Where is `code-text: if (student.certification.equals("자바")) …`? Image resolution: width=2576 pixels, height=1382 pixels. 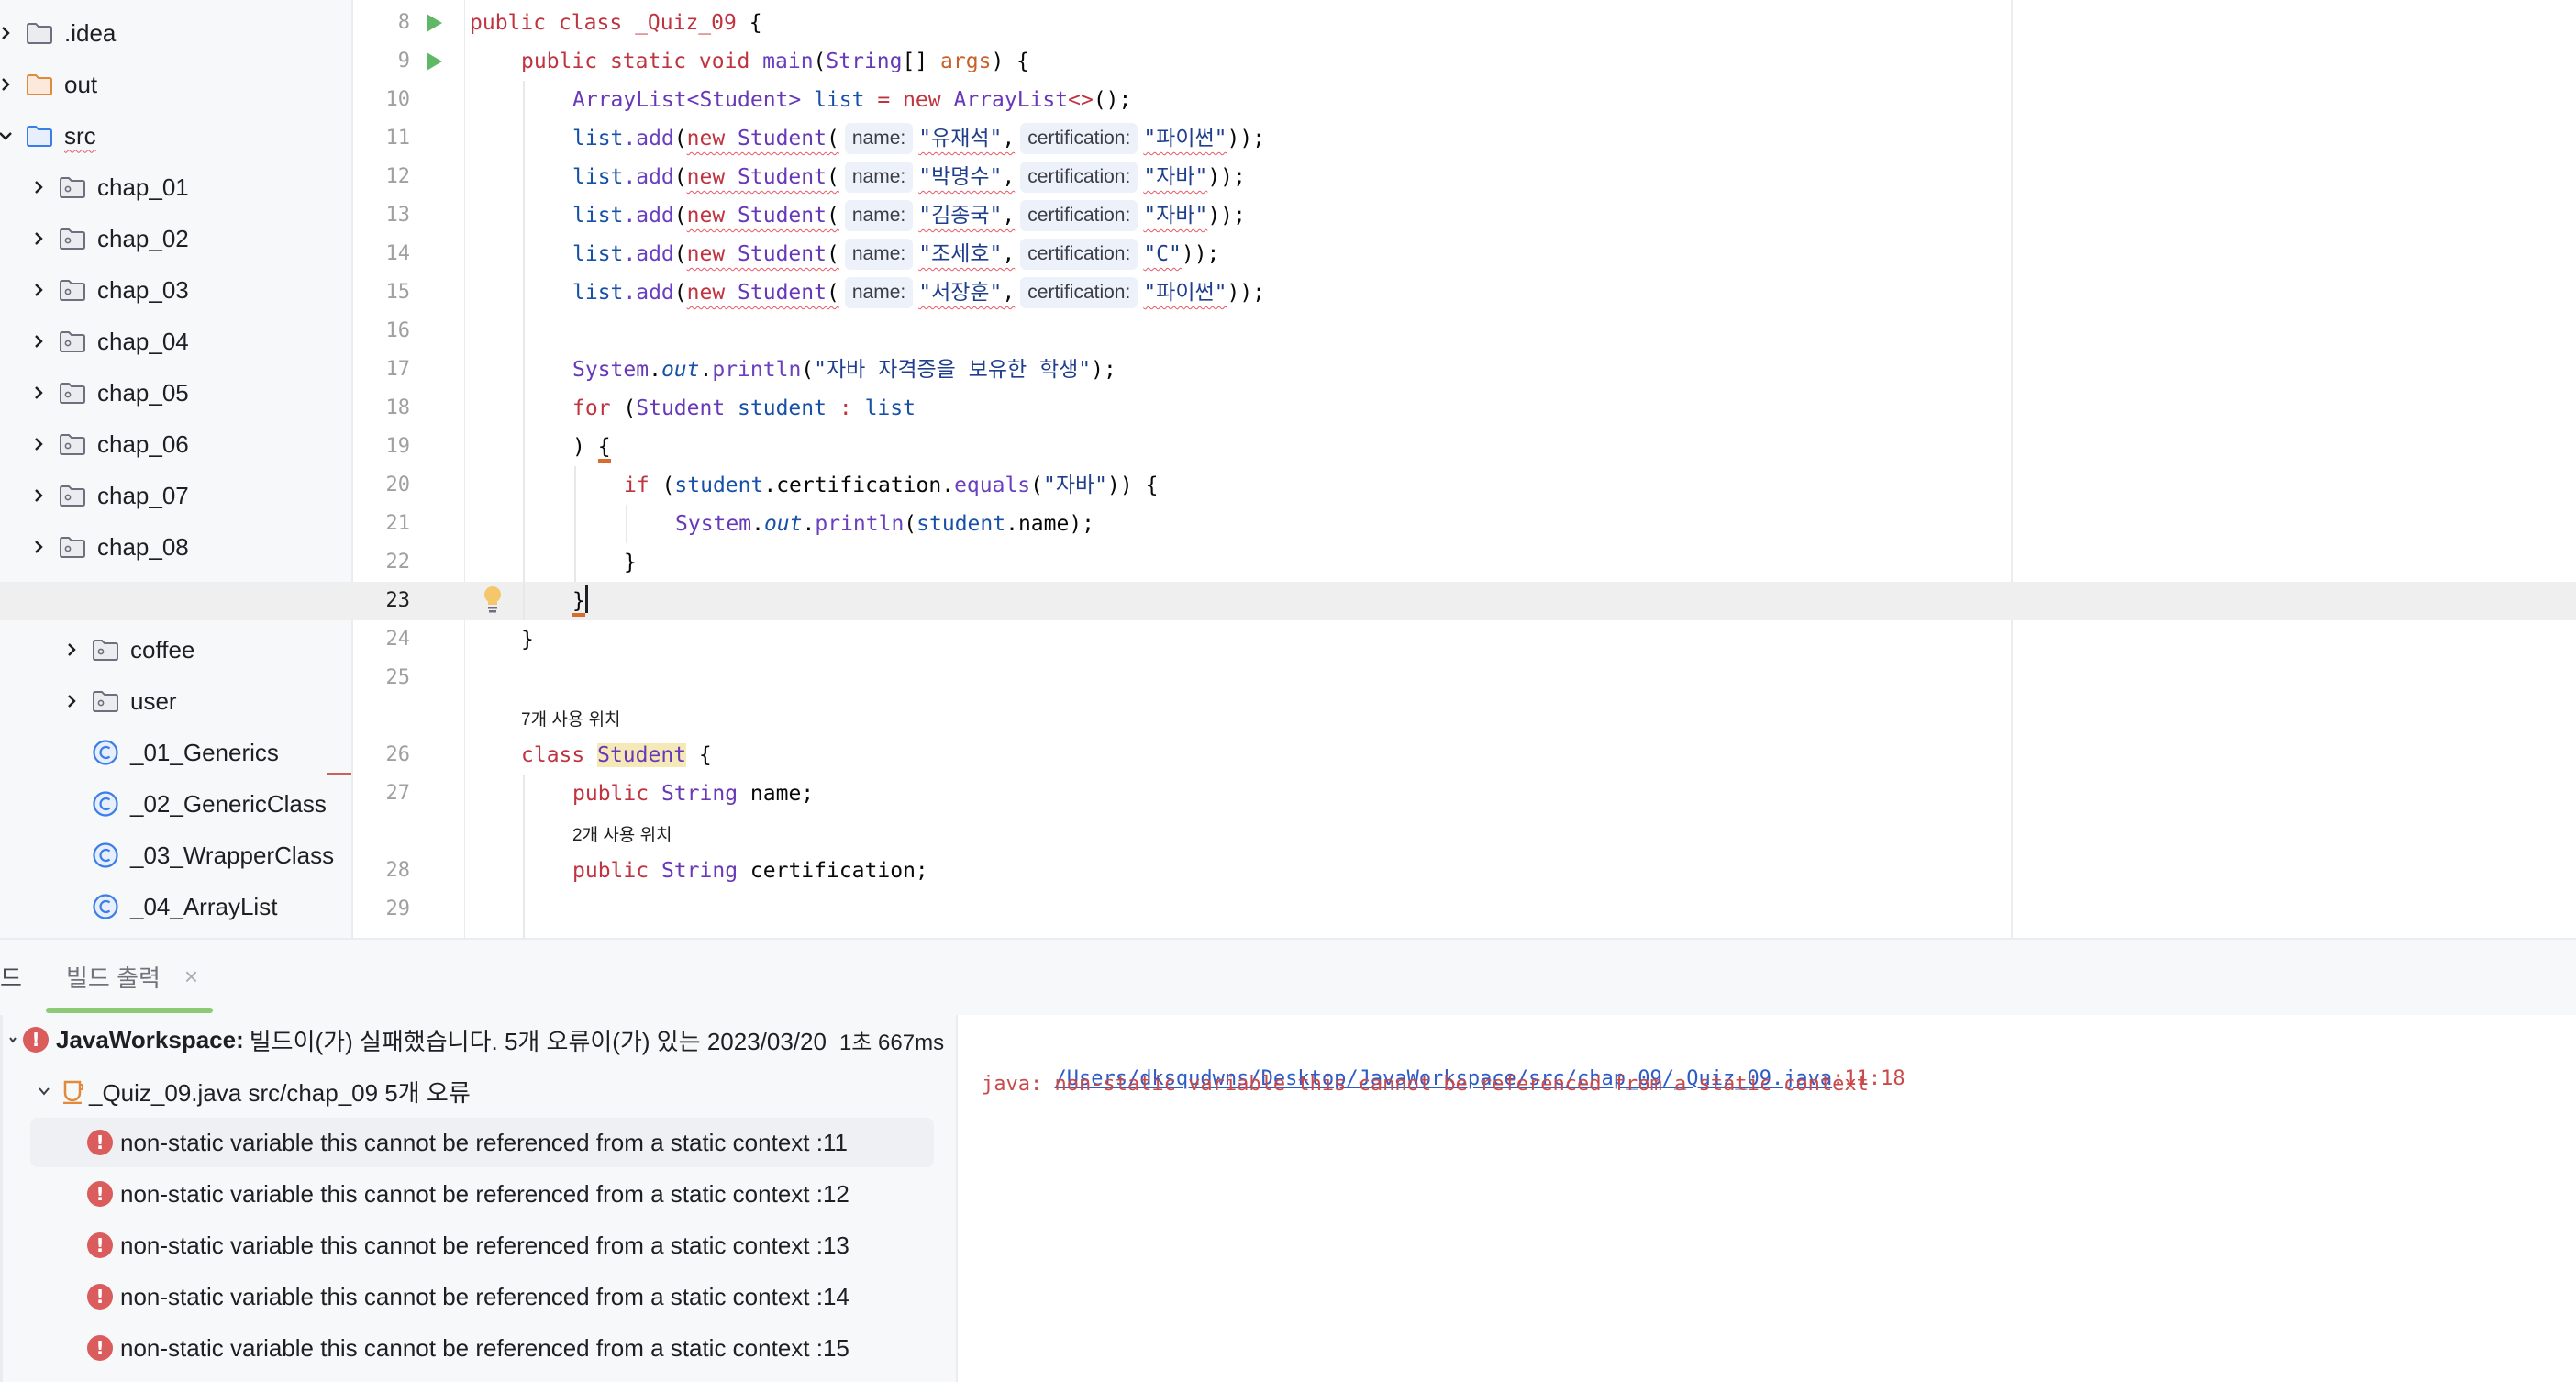 code-text: if (student.certification.equals("자바")) … is located at coordinates (891, 485).